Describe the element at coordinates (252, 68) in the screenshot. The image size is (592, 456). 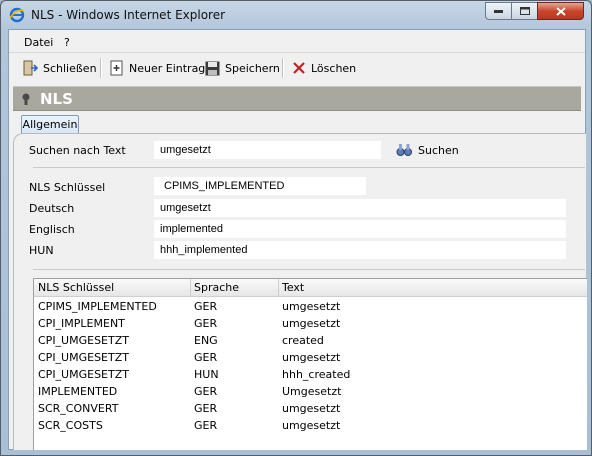
I see `save-button-label: Speichern` at that location.